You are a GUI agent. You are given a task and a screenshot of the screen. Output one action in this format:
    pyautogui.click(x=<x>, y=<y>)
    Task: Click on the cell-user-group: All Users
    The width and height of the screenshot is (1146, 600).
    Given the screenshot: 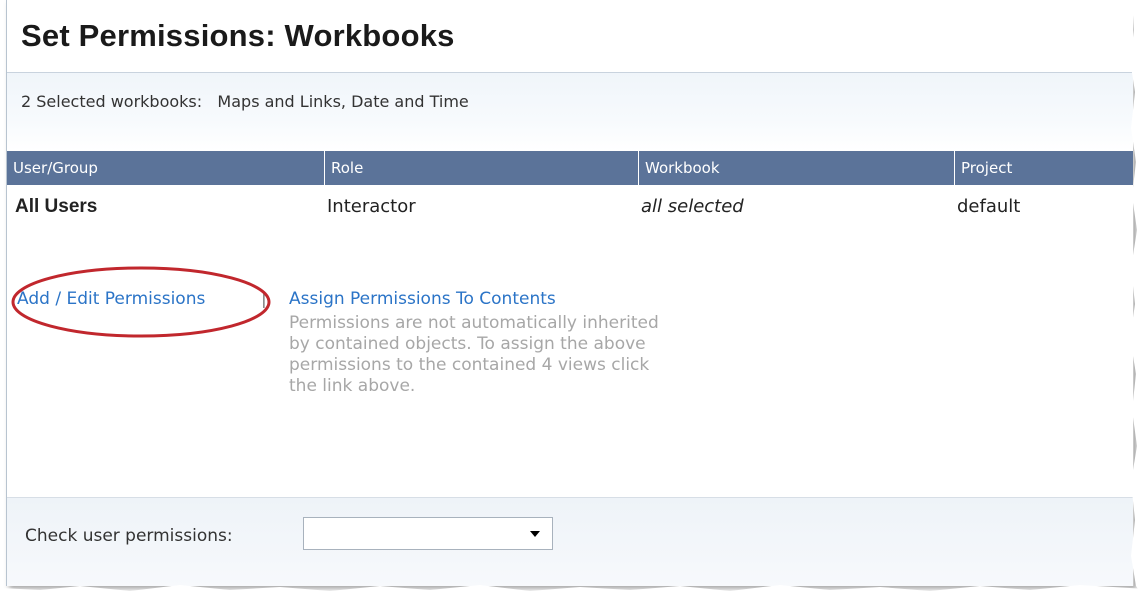 What is the action you would take?
    pyautogui.click(x=56, y=206)
    